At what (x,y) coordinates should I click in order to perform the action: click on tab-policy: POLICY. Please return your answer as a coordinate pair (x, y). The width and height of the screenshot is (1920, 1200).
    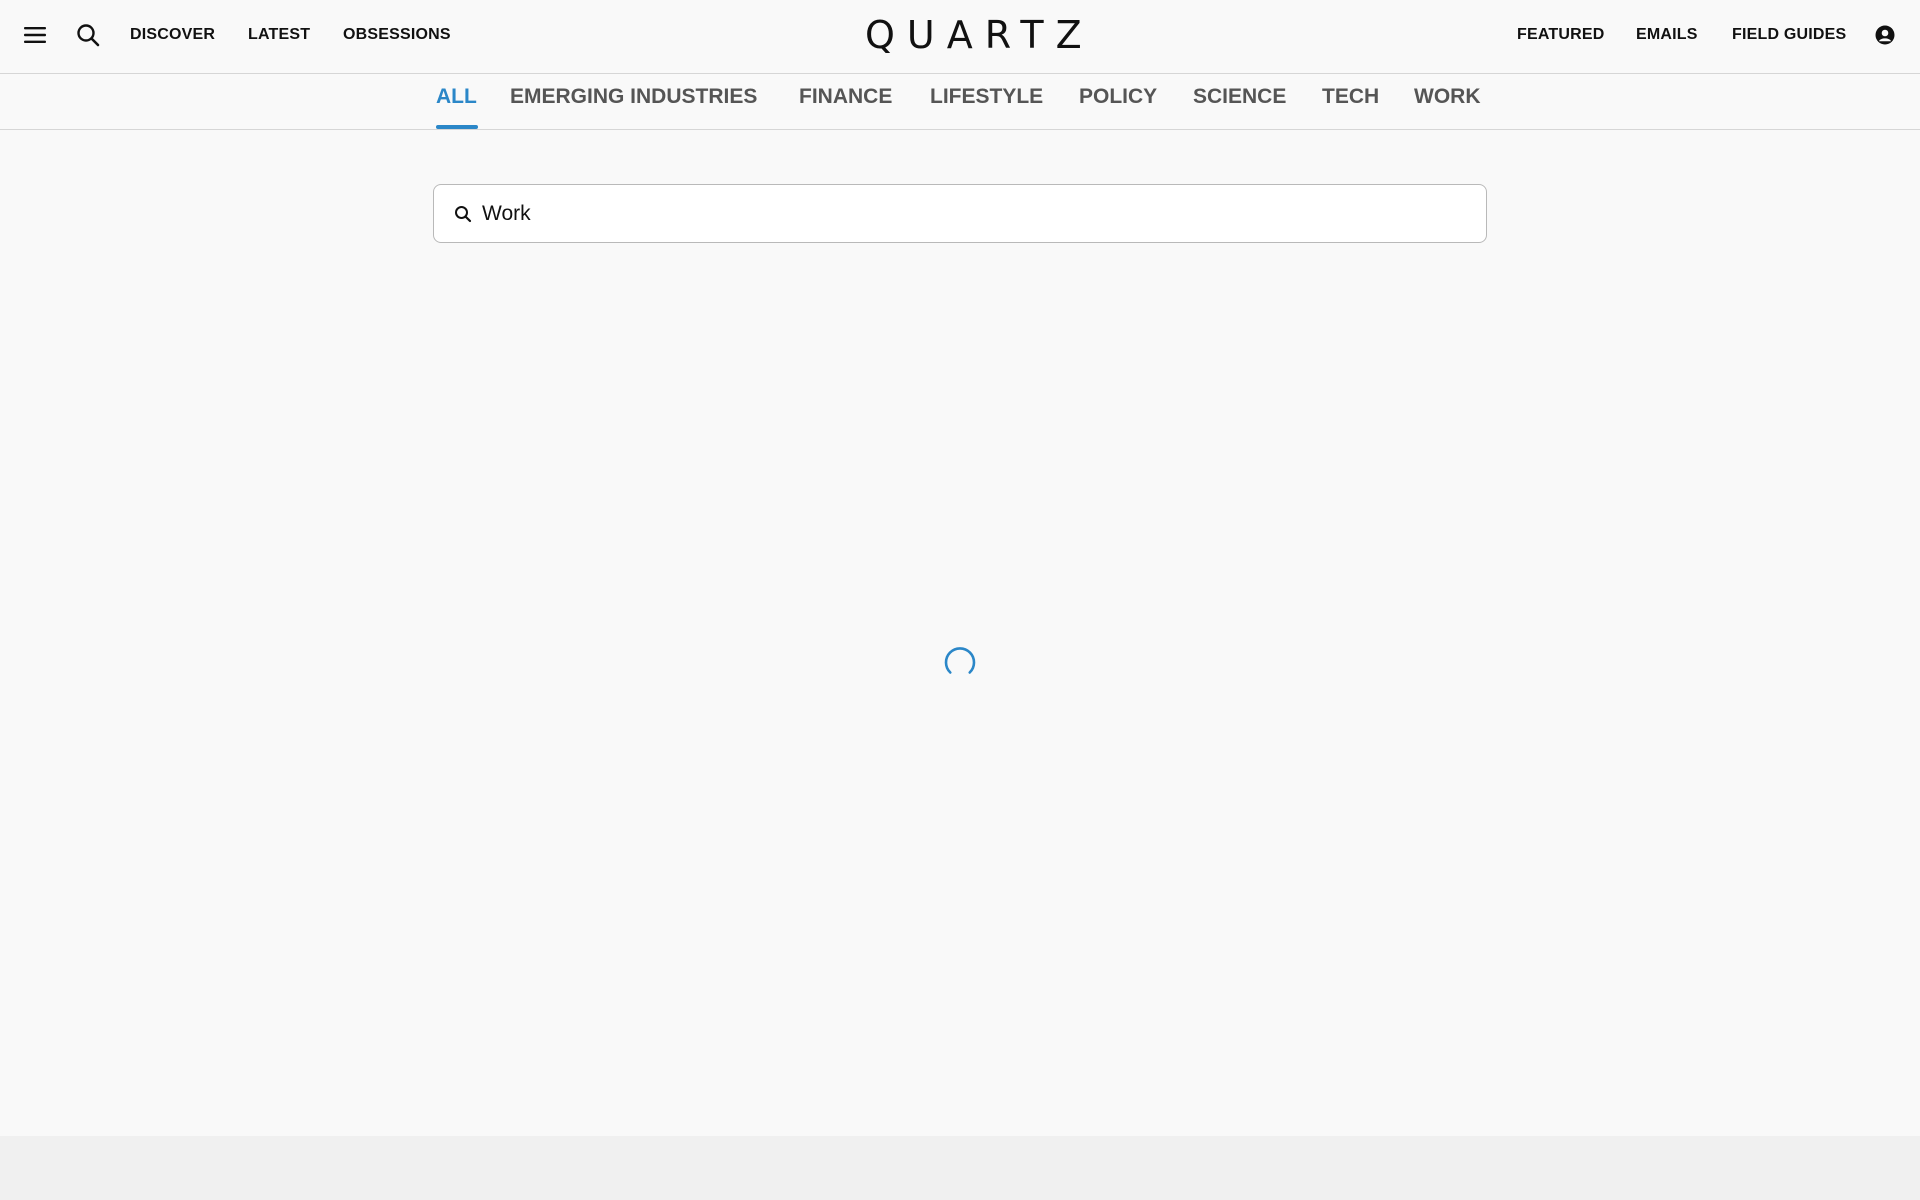
    Looking at the image, I should click on (1118, 97).